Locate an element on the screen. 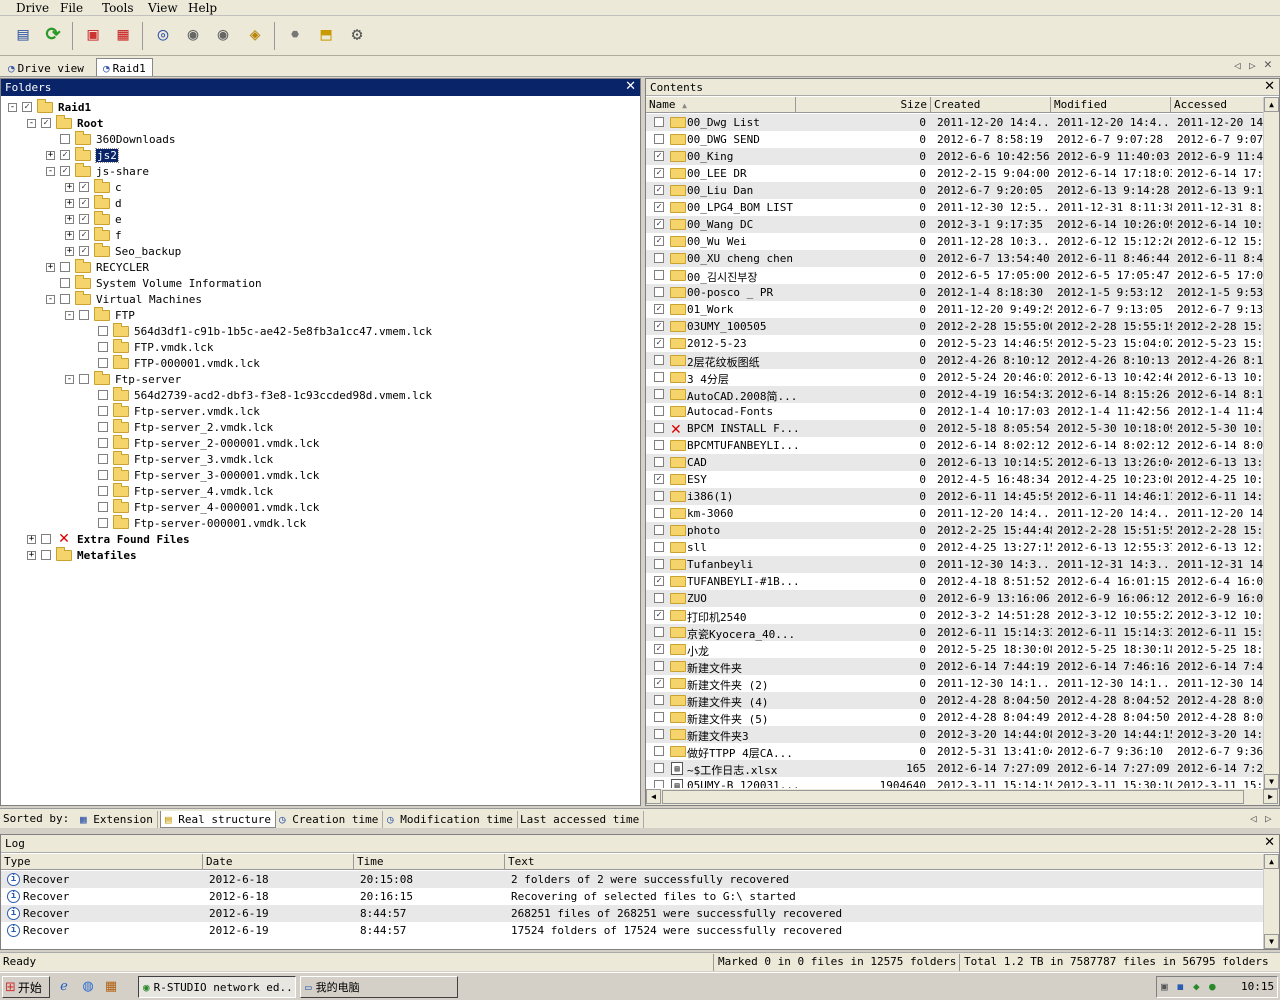  log-col-type: Type is located at coordinates (102, 862).